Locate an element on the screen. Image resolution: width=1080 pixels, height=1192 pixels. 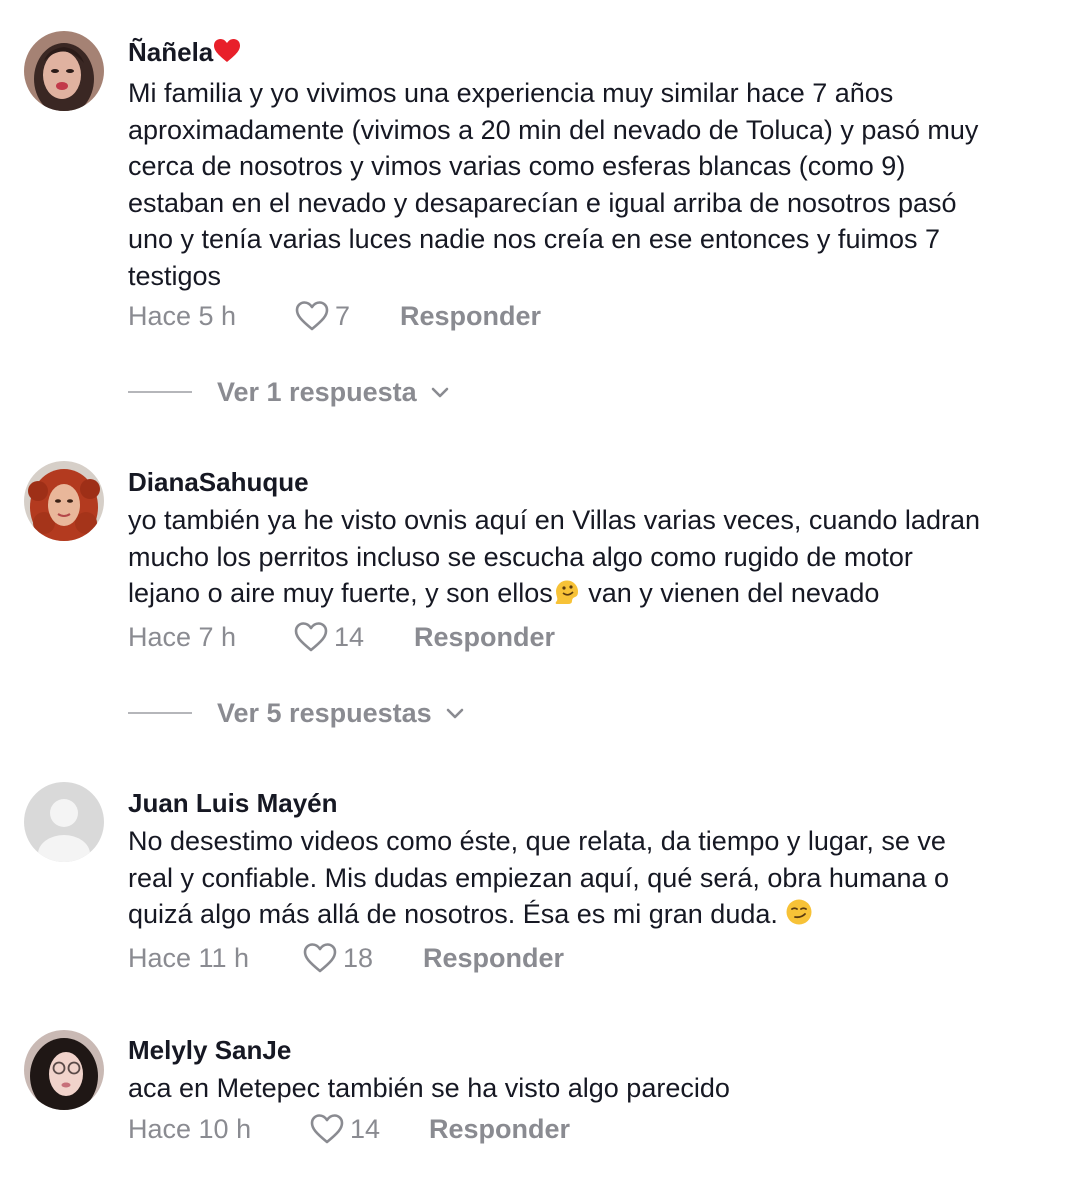
comment-time: Hace 11 h is located at coordinates (189, 957).